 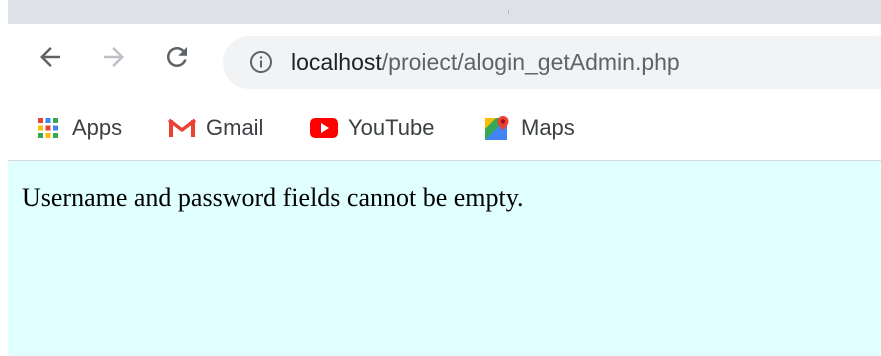 I want to click on address-bar: localhost/proiect/alogin_getAdmin.php, so click(x=552, y=62).